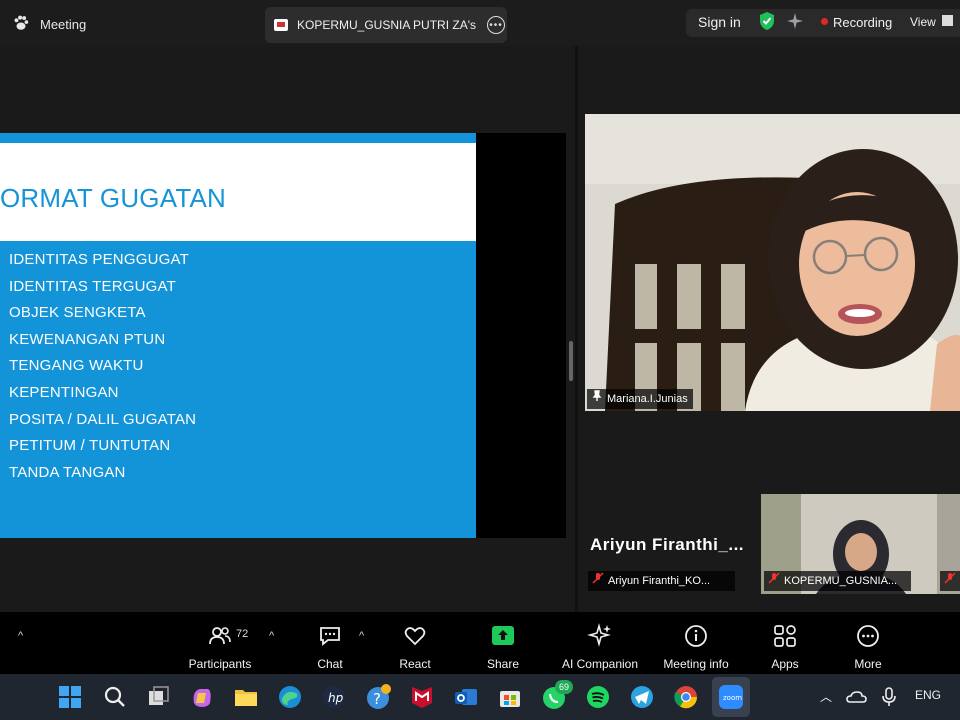 This screenshot has height=720, width=960. What do you see at coordinates (510, 697) in the screenshot?
I see `microsoft-store-icon` at bounding box center [510, 697].